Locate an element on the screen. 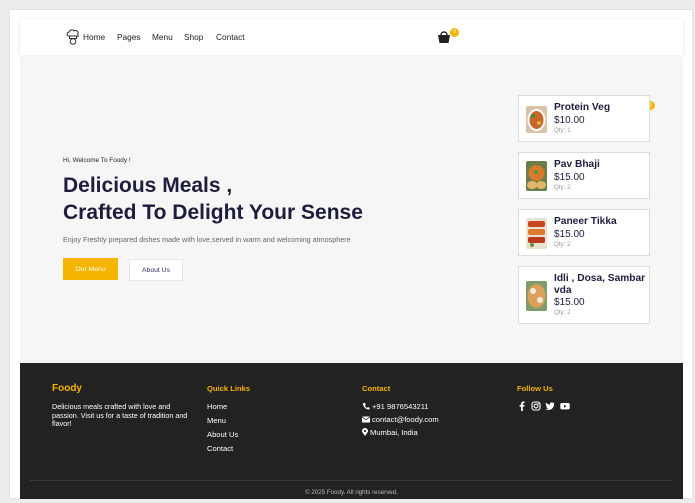 Image resolution: width=695 pixels, height=503 pixels. about-us-button: About Us is located at coordinates (156, 270).